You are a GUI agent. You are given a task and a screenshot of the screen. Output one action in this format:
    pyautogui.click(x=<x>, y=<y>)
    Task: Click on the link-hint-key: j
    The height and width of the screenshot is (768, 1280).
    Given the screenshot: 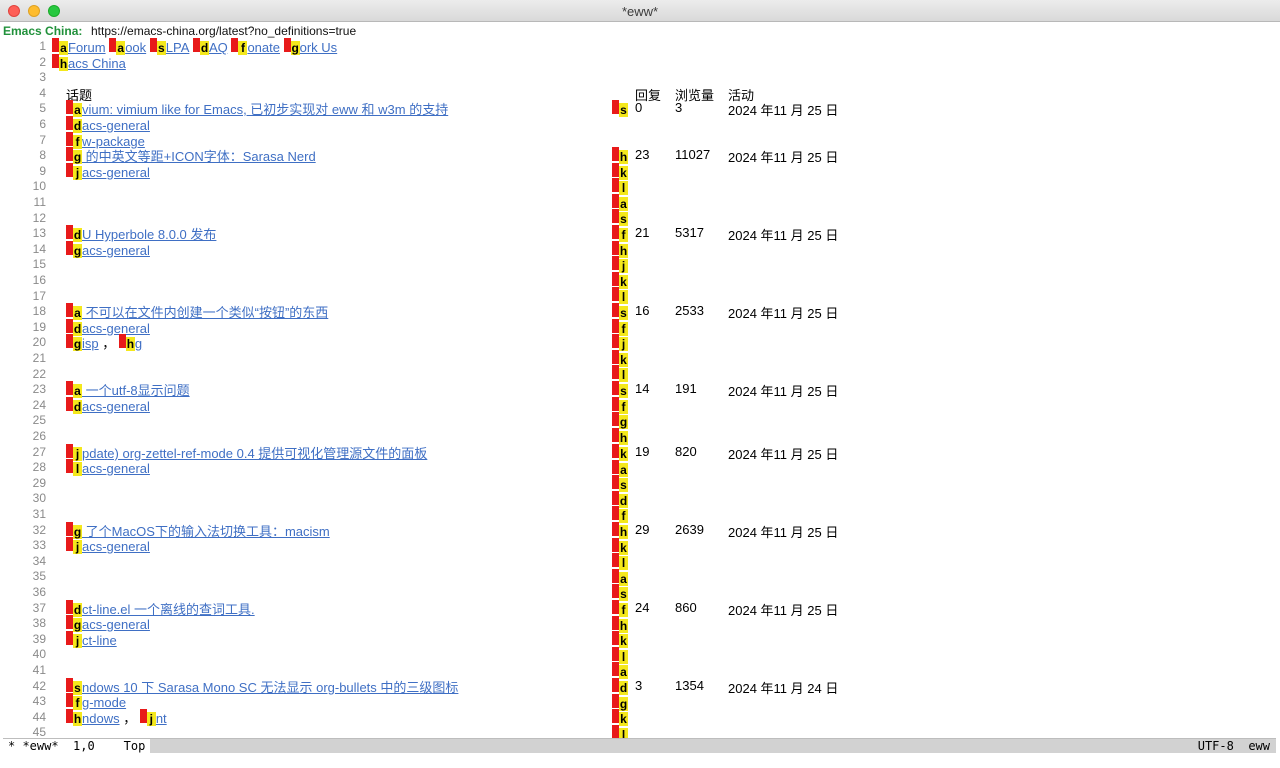 What is the action you would take?
    pyautogui.click(x=77, y=547)
    